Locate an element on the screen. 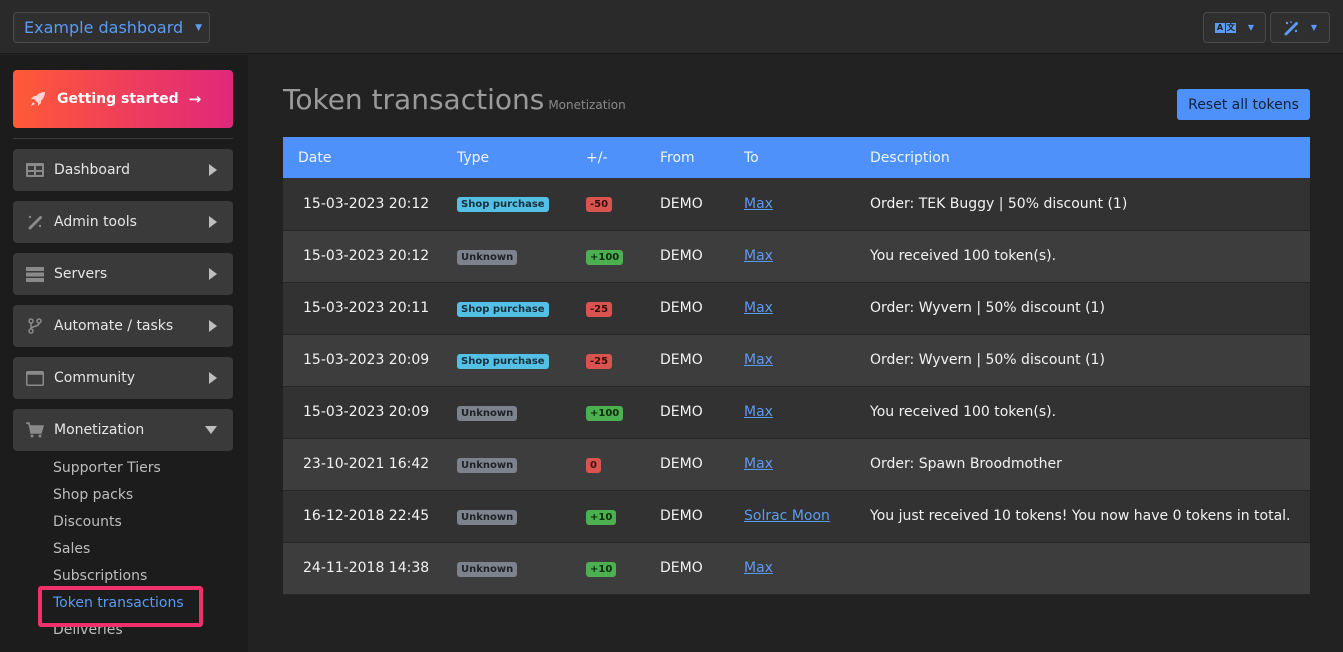  page-title: Token transactions Monetization is located at coordinates (454, 99).